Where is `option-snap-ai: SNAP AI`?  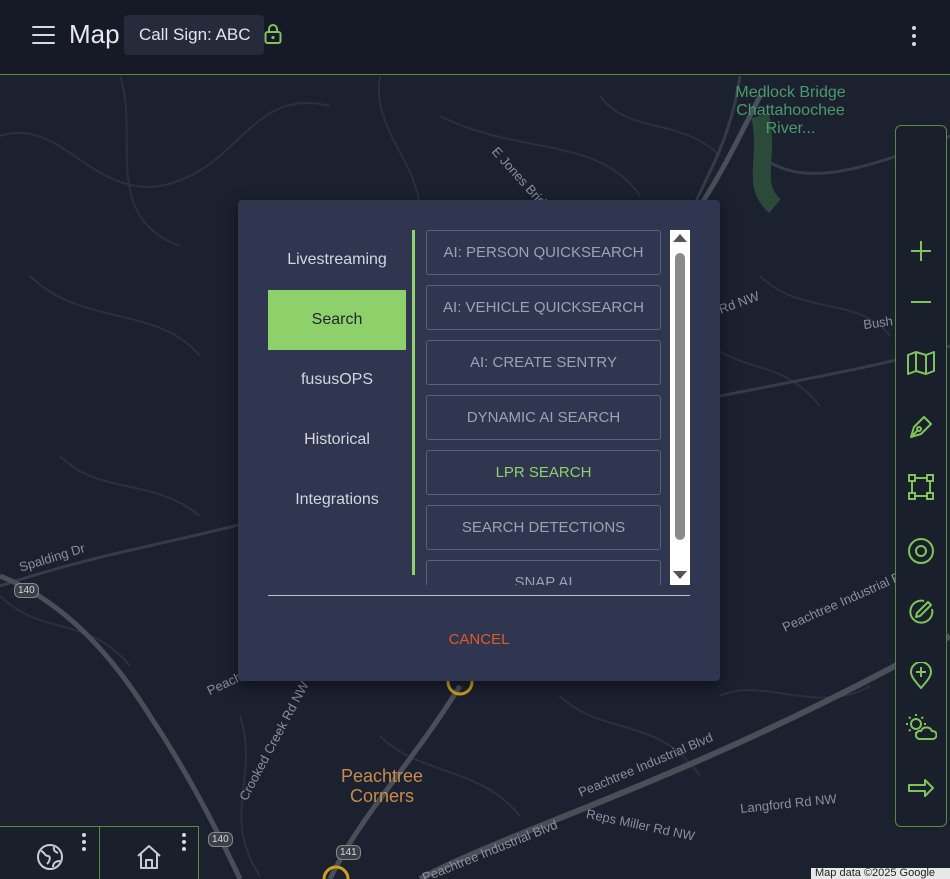 option-snap-ai: SNAP AI is located at coordinates (543, 572).